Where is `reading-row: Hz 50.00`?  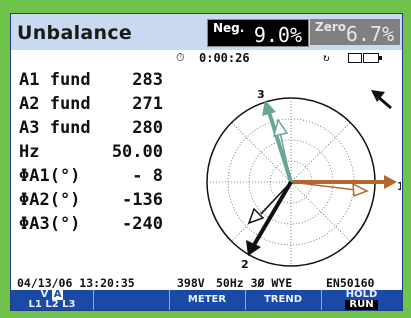
reading-row: Hz 50.00 is located at coordinates (112, 154).